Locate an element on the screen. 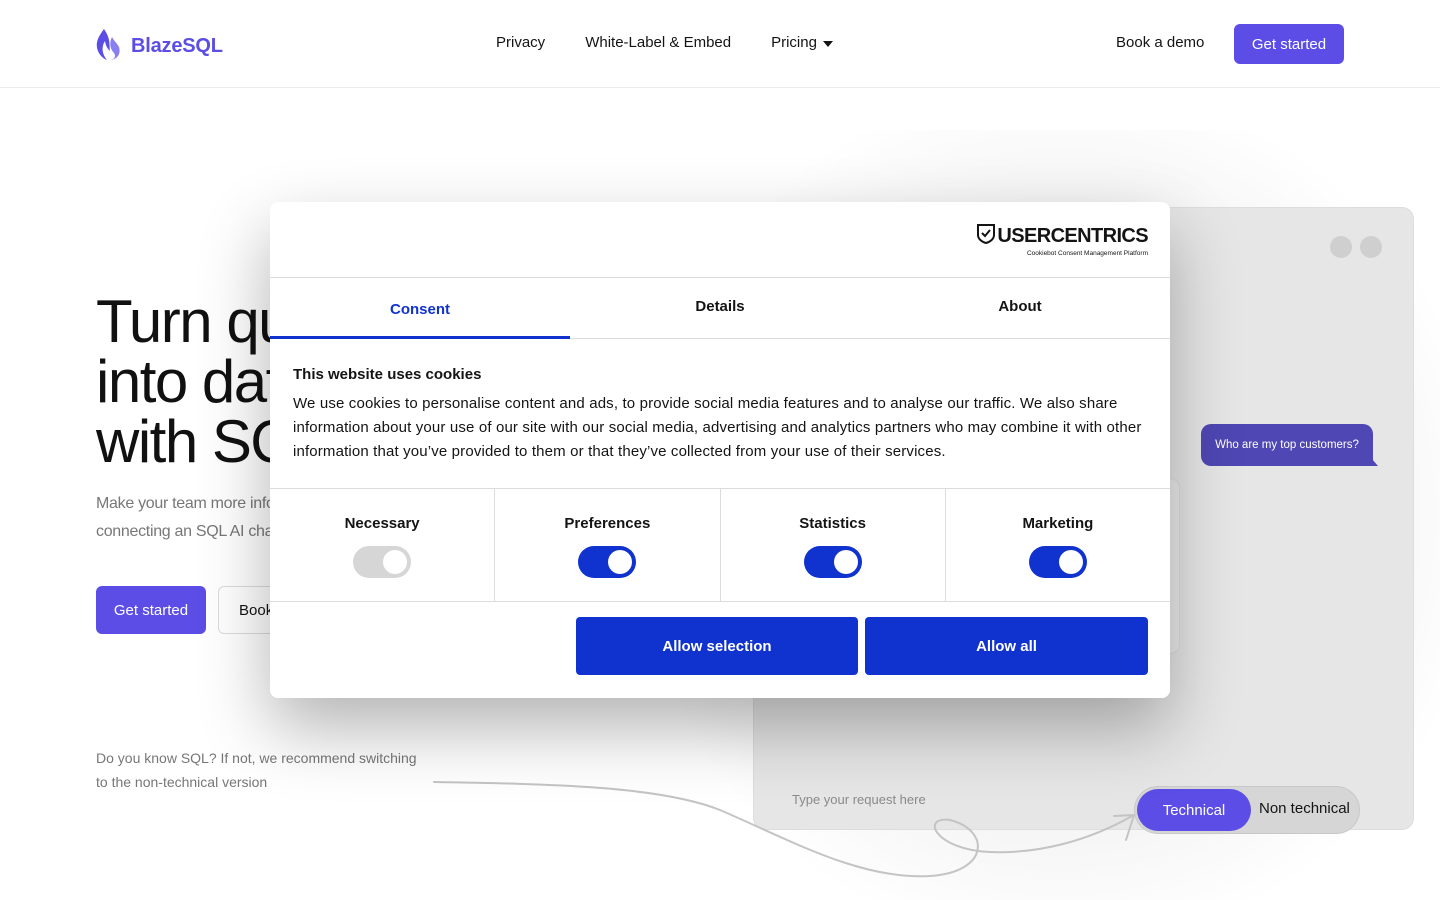 This screenshot has height=900, width=1440. nav-pricing-label: Pricing is located at coordinates (794, 42).